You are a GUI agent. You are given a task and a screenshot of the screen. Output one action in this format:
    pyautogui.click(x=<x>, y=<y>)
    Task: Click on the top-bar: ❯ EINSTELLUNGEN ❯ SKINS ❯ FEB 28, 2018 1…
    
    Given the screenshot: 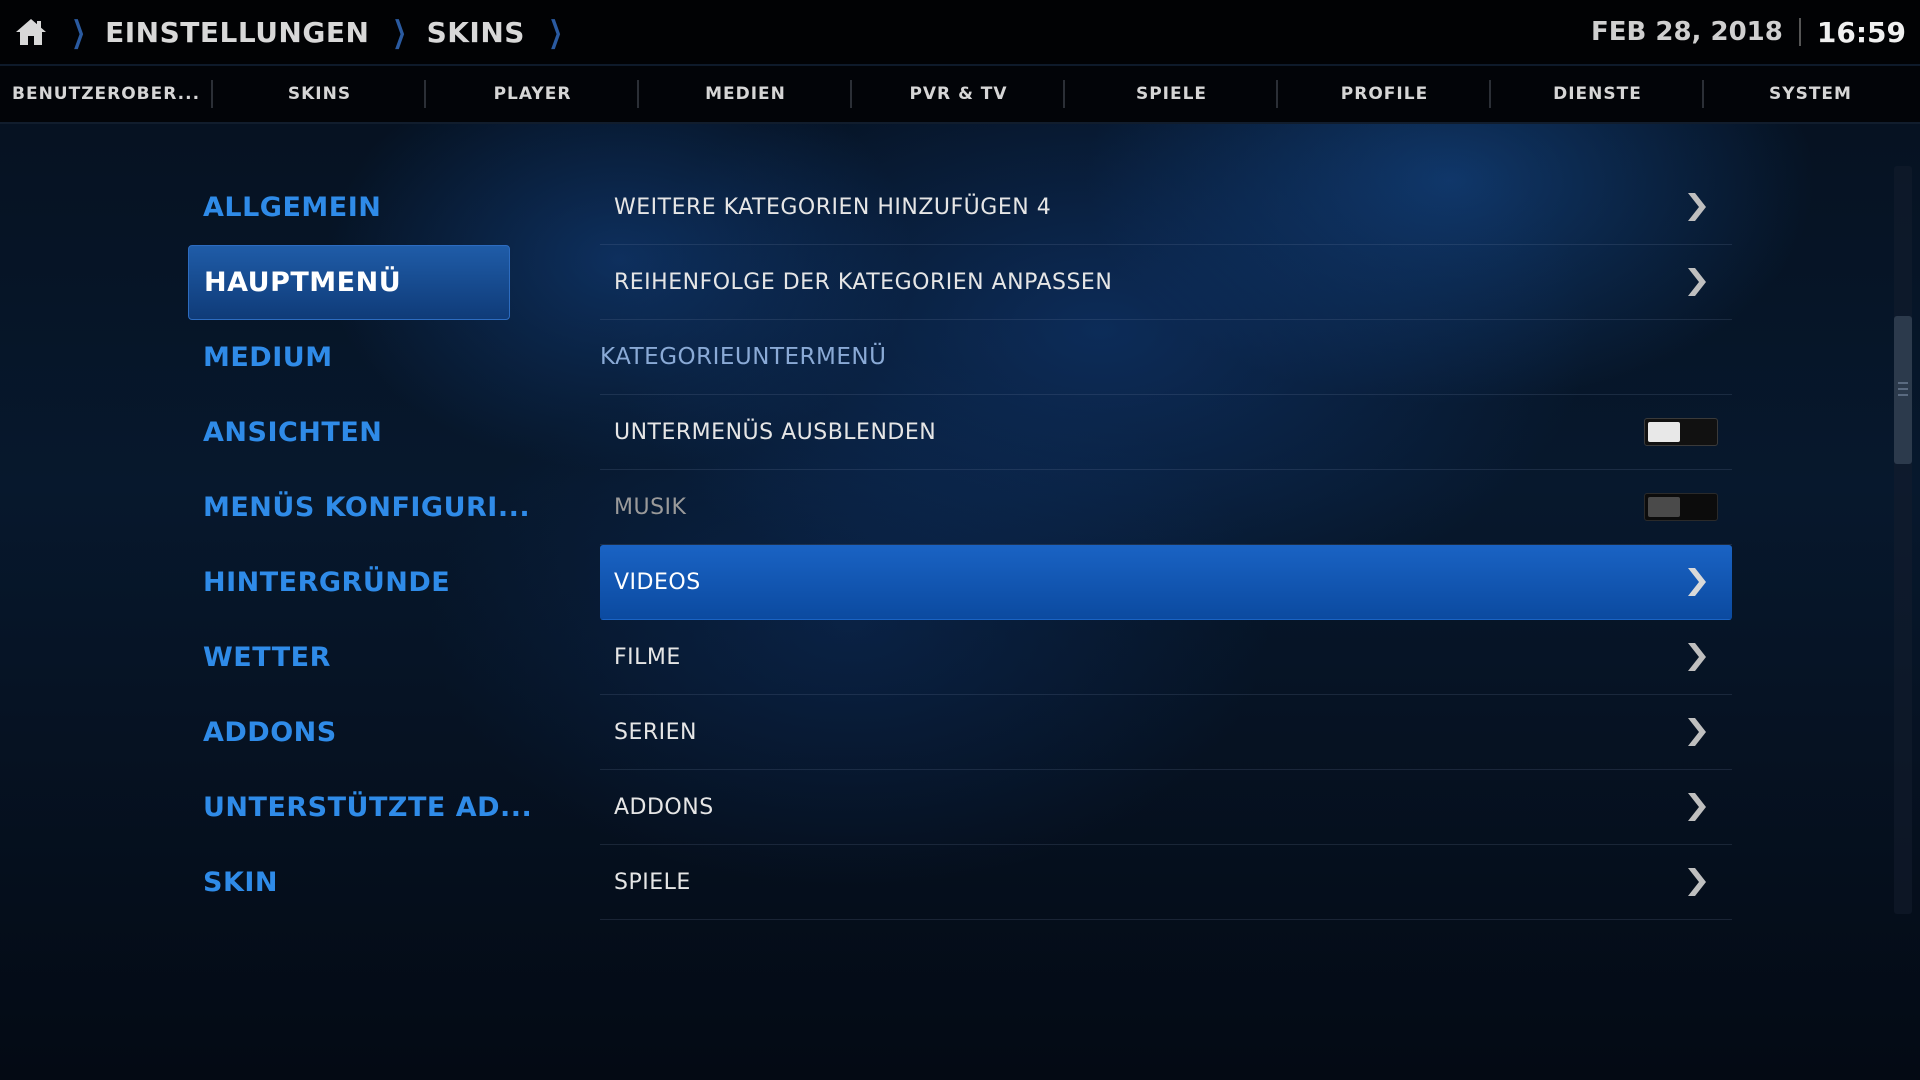 What is the action you would take?
    pyautogui.click(x=960, y=33)
    